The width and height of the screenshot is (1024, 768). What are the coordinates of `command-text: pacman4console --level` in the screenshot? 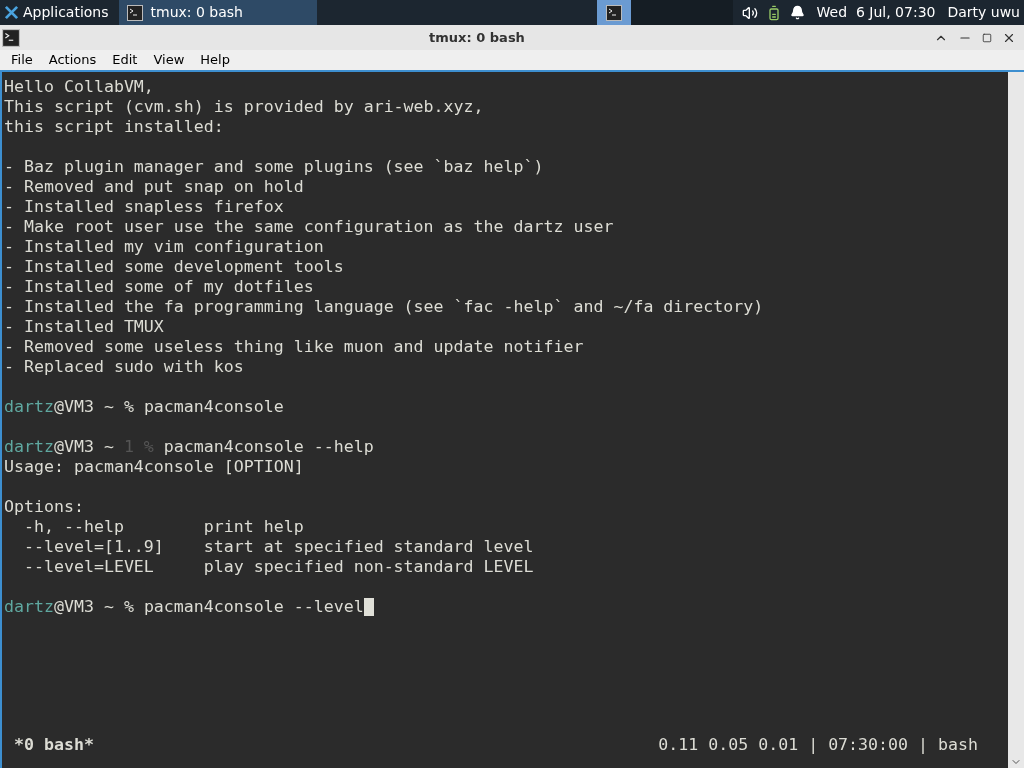 It's located at (253, 607).